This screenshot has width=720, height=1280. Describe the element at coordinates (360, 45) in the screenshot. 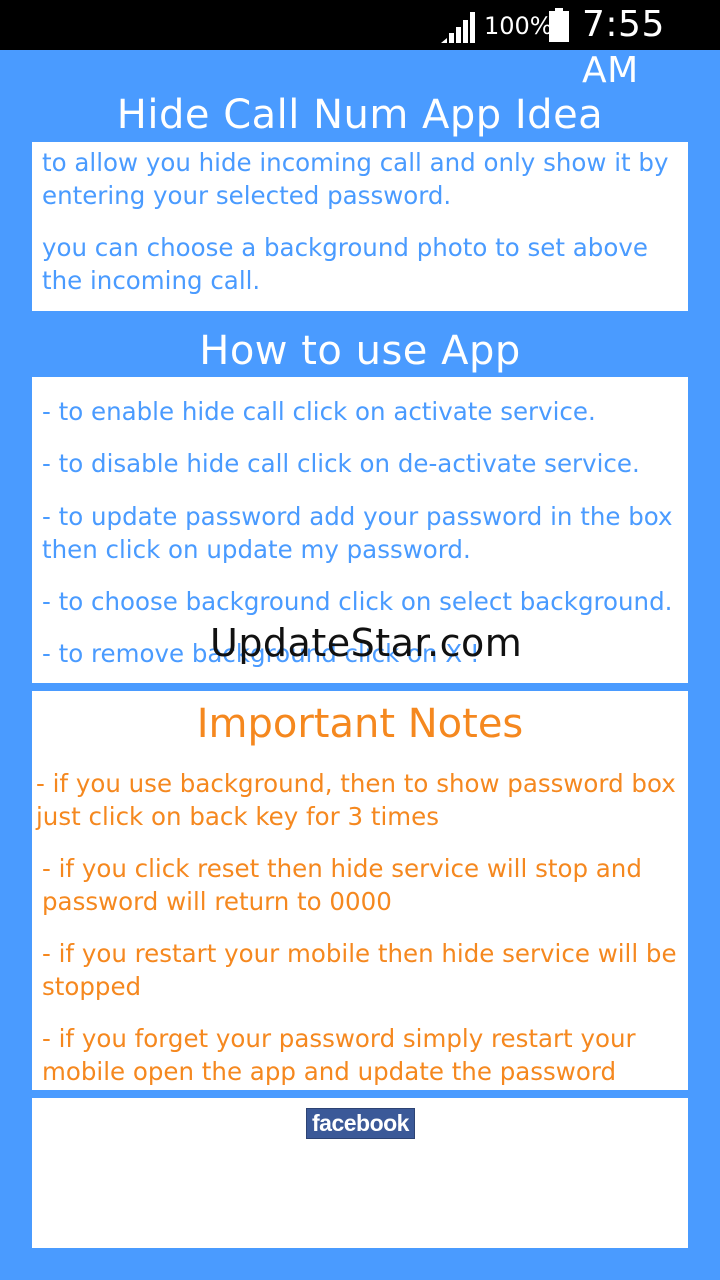

I see `status-bar: 100% 7:55 AM` at that location.